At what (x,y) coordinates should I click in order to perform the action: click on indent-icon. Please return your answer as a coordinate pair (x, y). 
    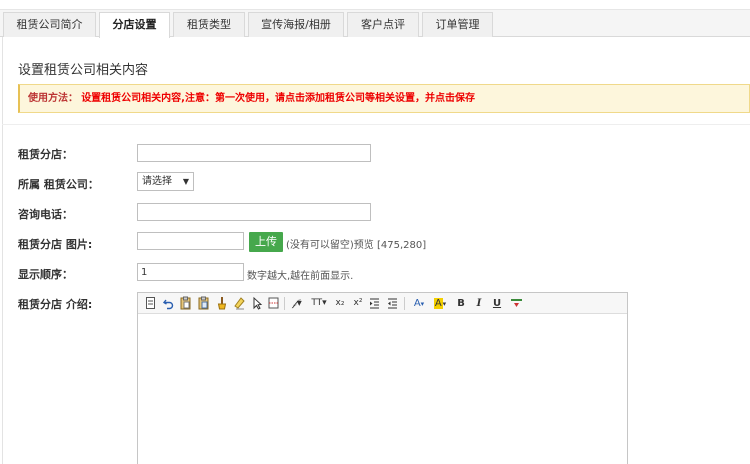
    Looking at the image, I should click on (374, 303).